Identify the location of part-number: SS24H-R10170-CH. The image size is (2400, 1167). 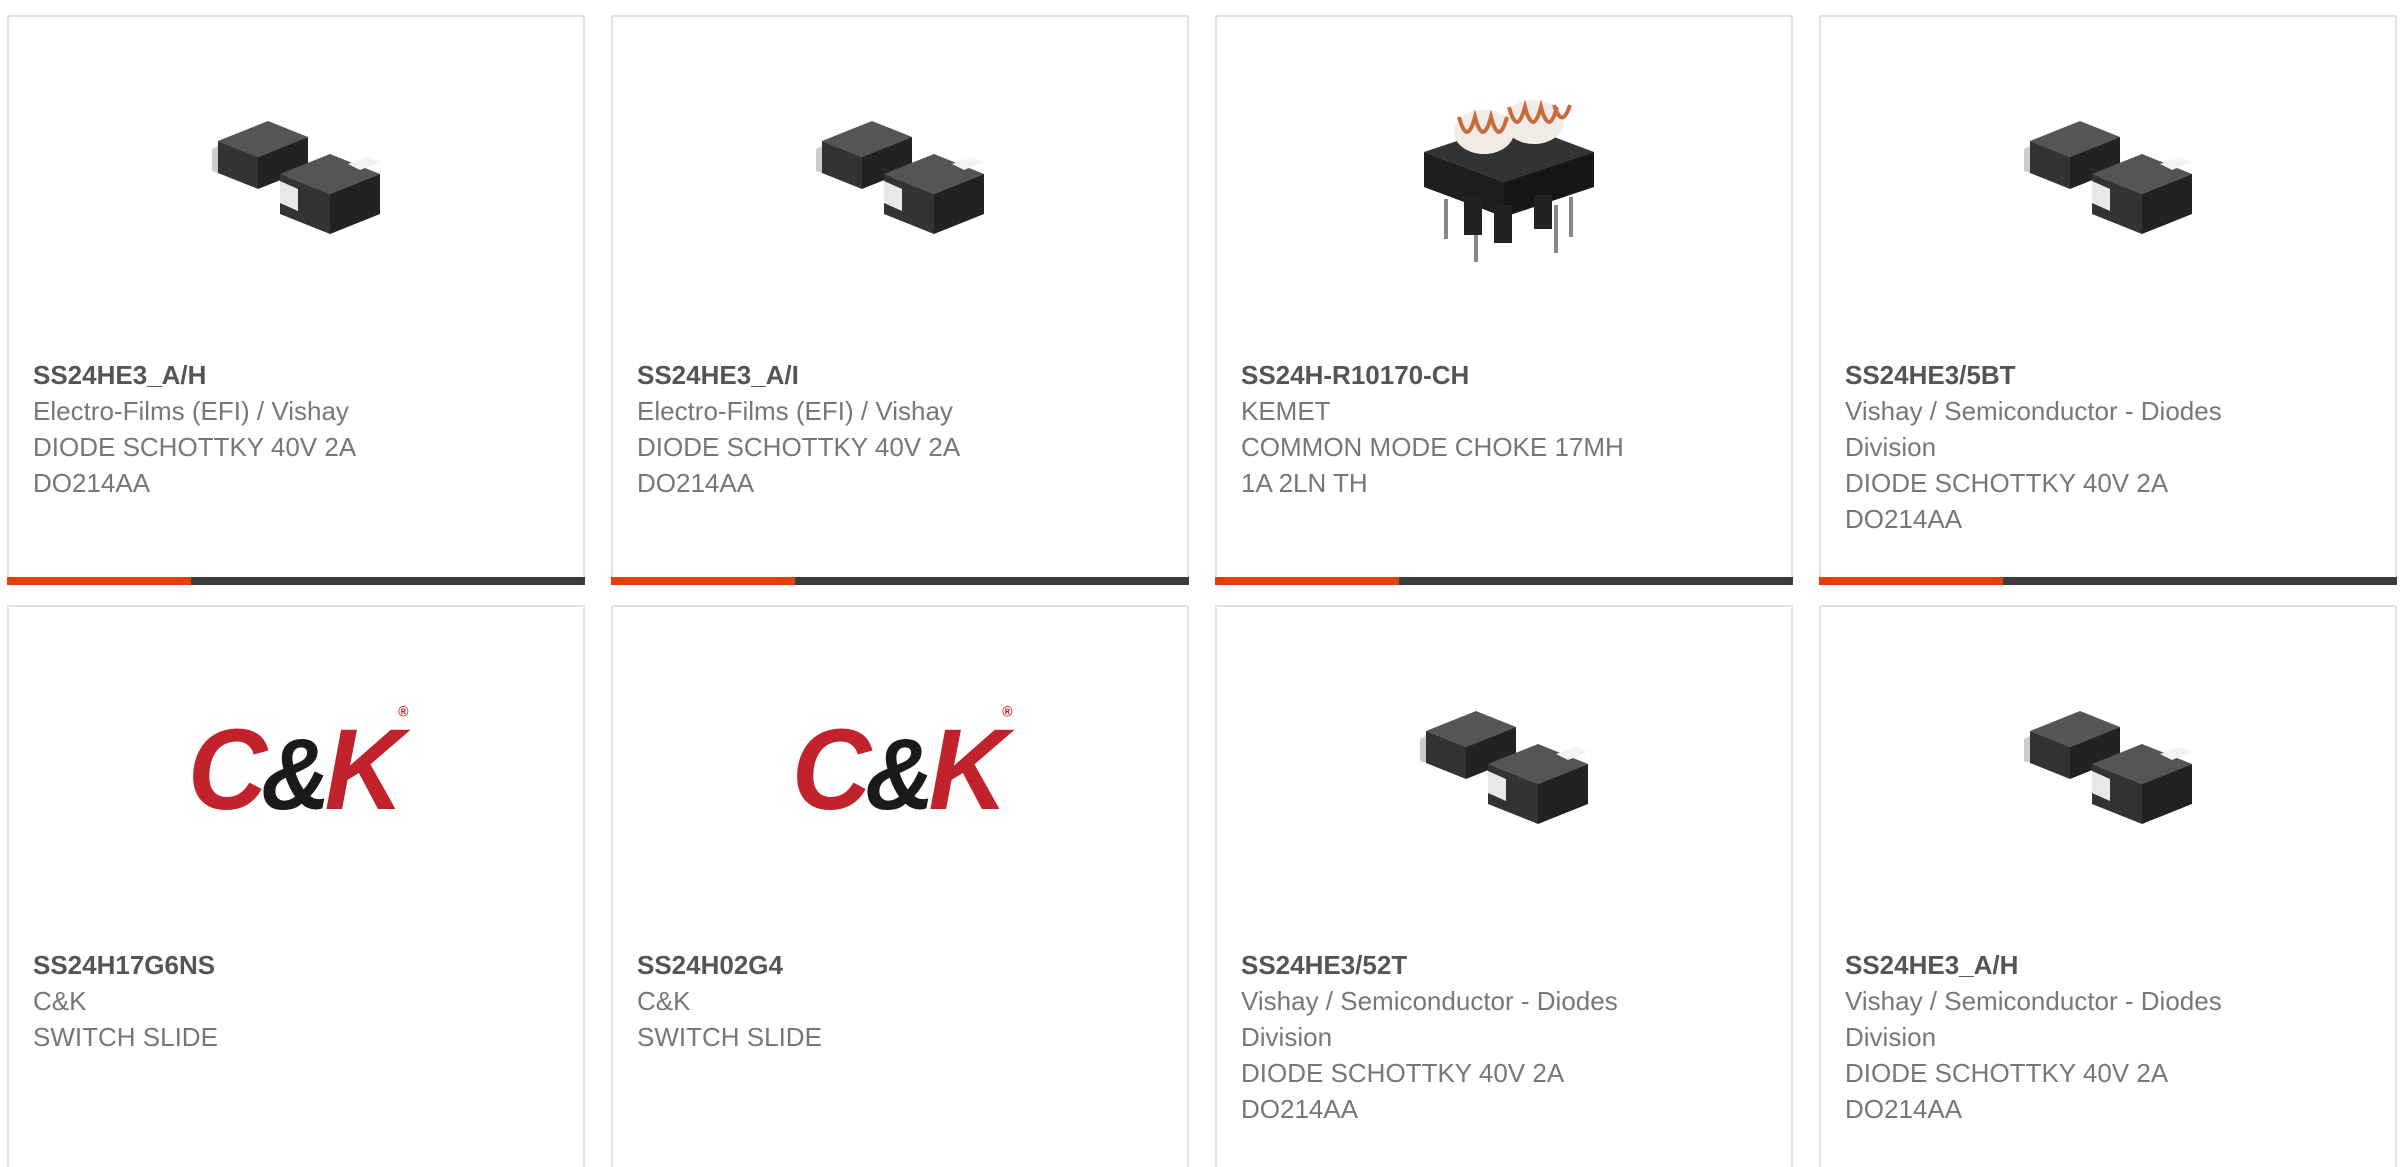
(1504, 375).